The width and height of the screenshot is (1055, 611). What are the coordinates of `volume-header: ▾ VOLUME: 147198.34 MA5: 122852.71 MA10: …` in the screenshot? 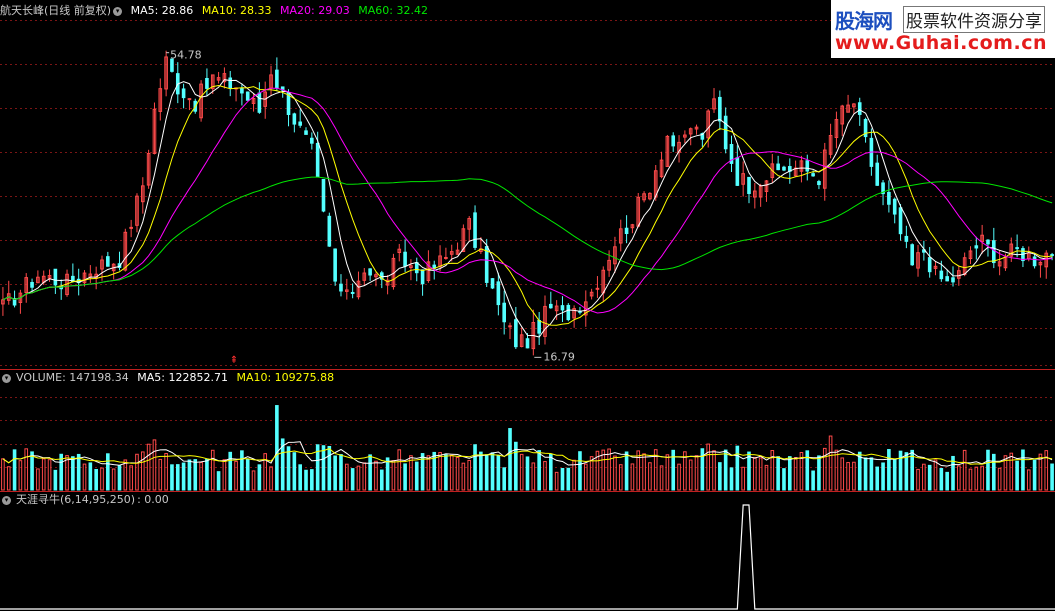 It's located at (169, 378).